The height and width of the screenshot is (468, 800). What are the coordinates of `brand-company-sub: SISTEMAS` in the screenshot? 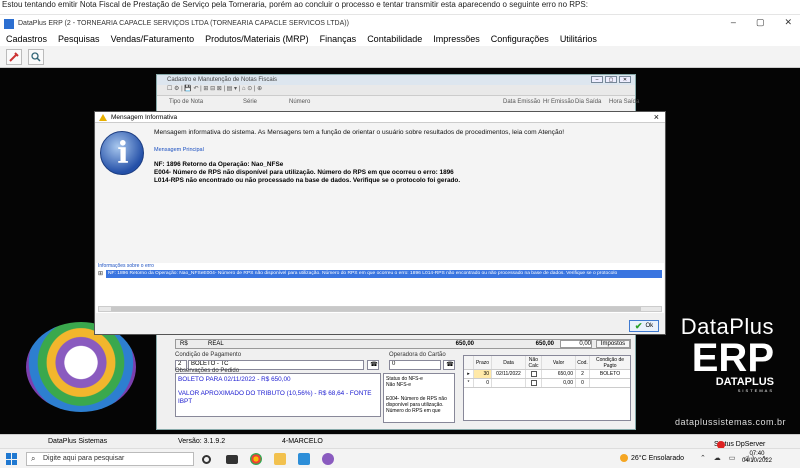 It's located at (755, 390).